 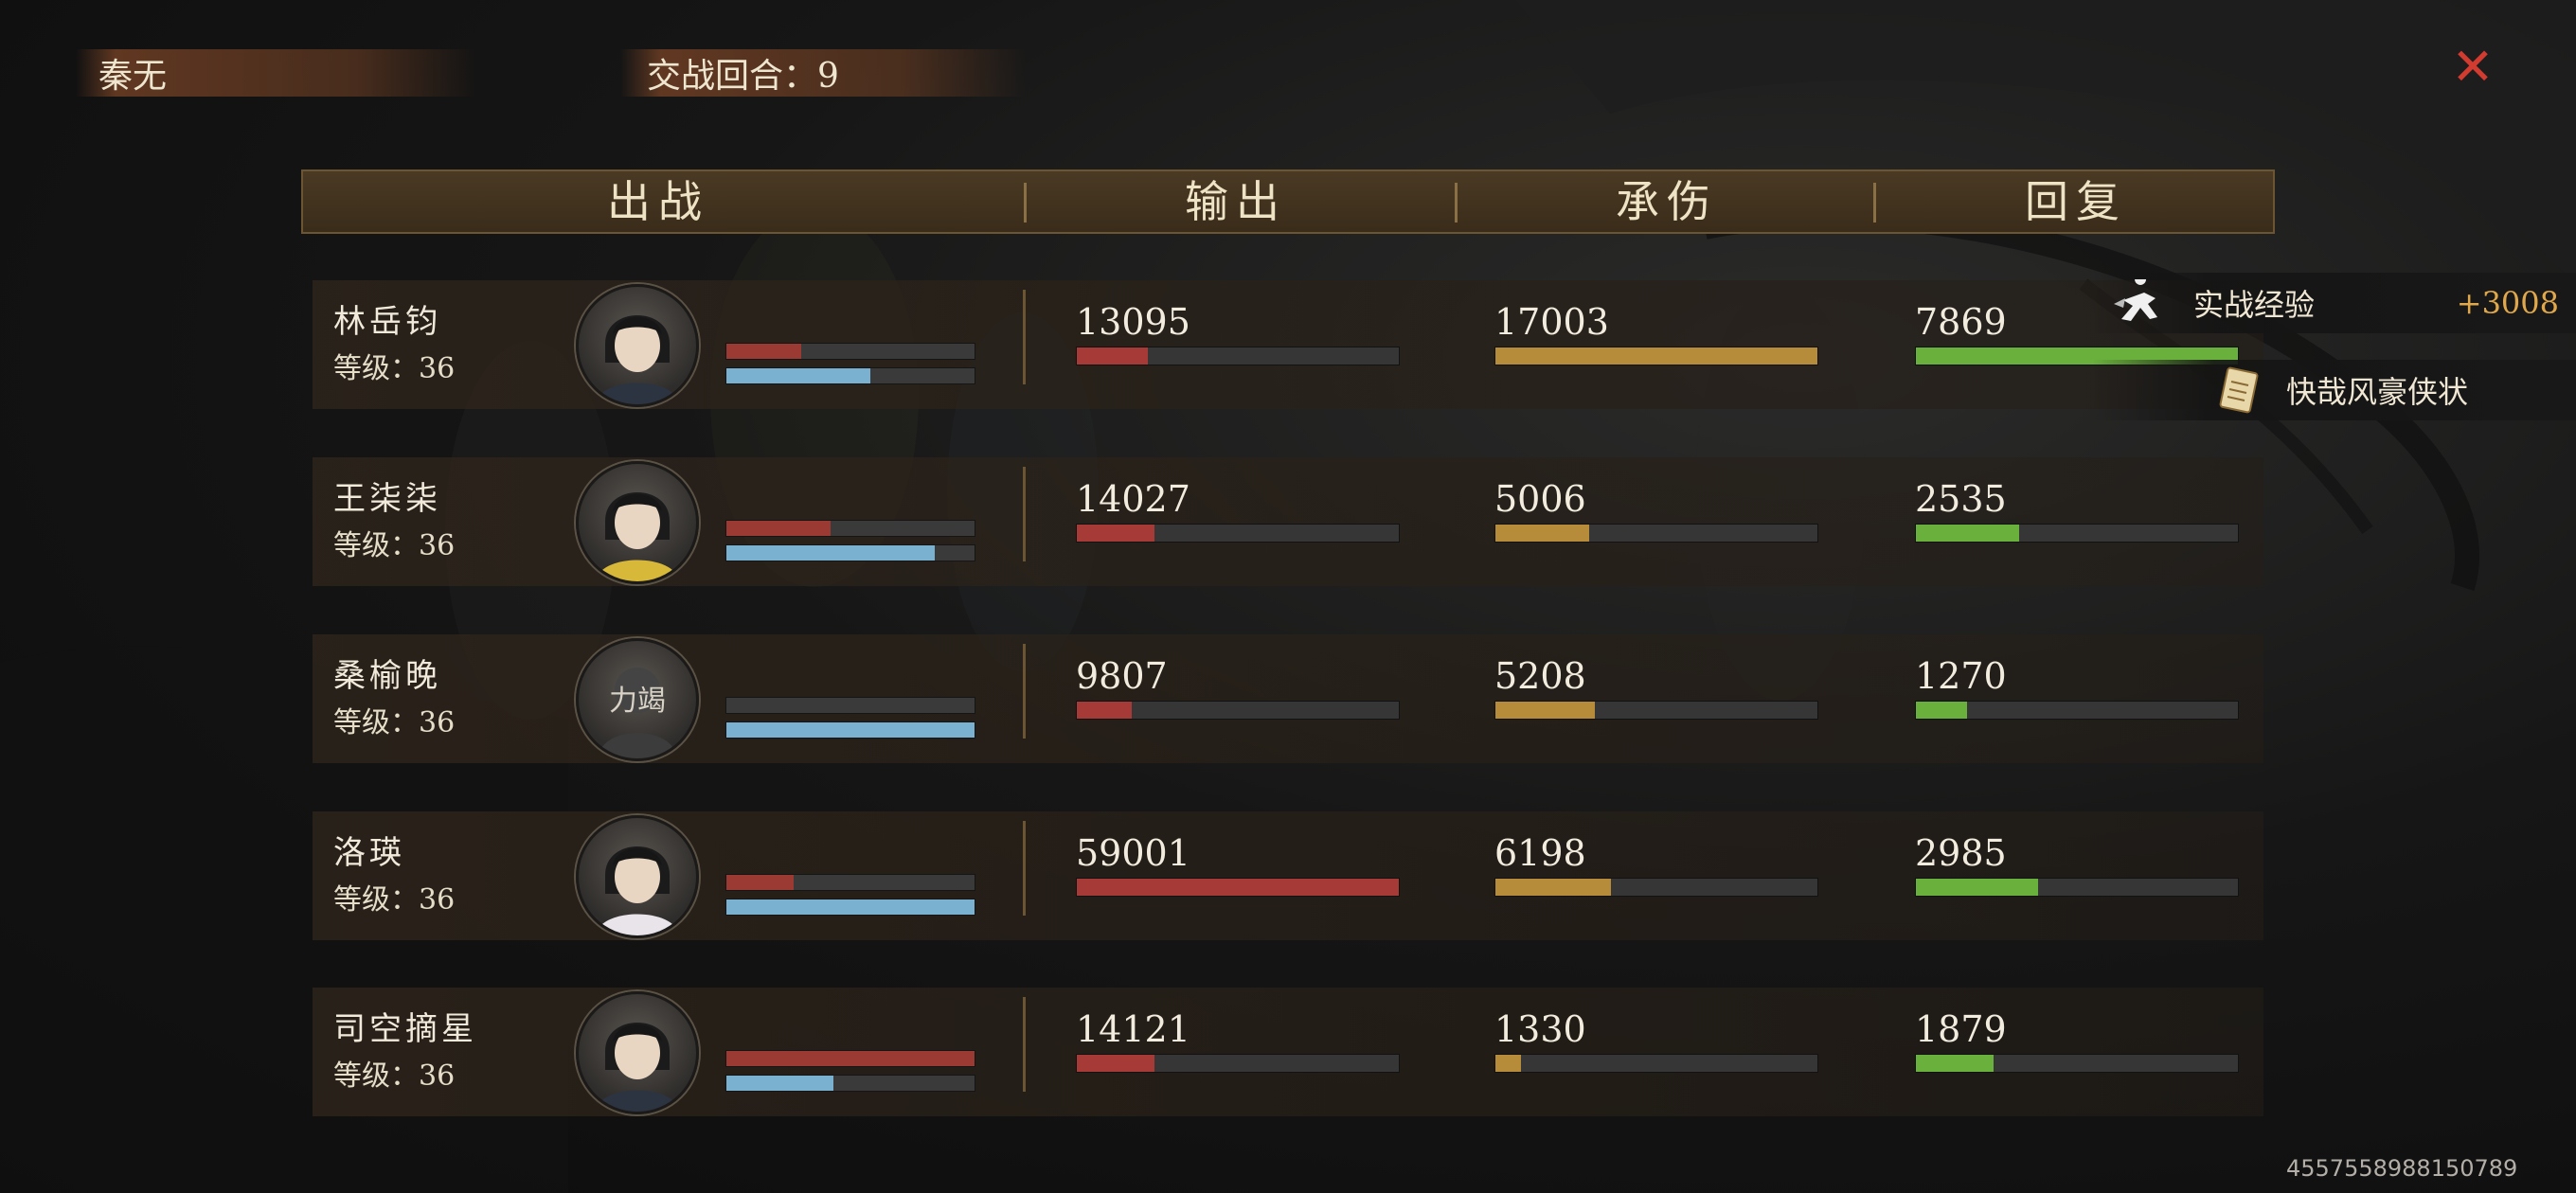 What do you see at coordinates (1238, 1040) in the screenshot?
I see `output-stat: 14121` at bounding box center [1238, 1040].